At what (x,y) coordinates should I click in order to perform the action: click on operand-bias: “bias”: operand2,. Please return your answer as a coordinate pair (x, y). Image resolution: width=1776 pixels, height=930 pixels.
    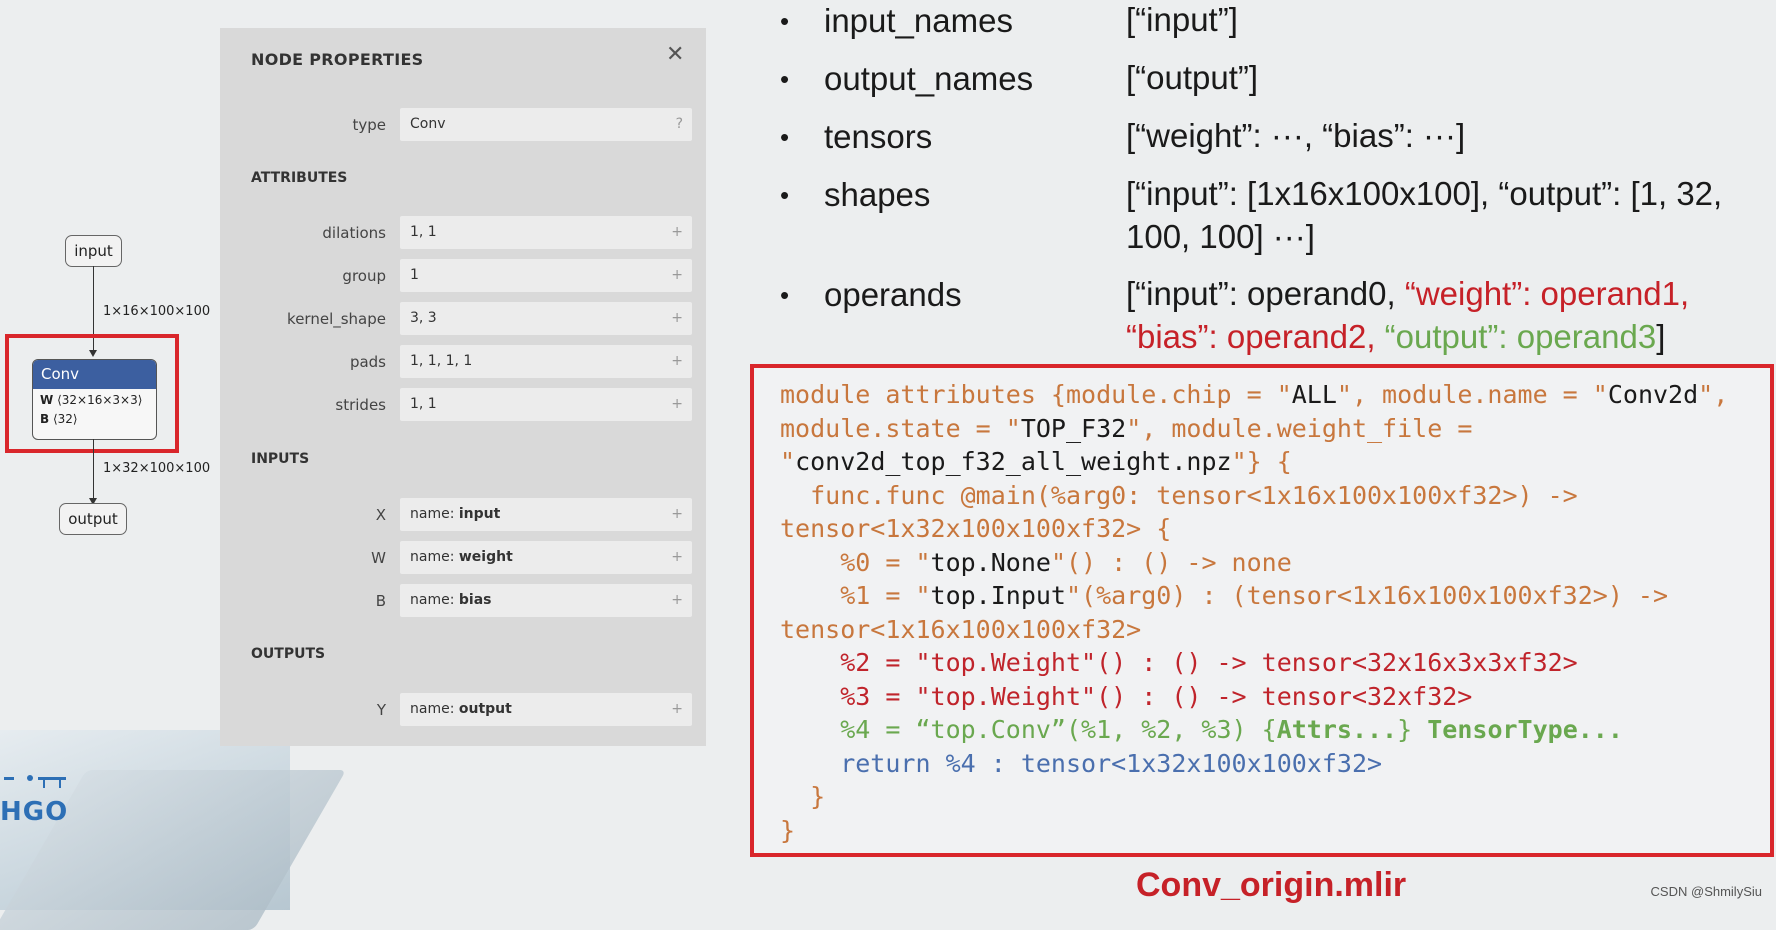
    Looking at the image, I should click on (1255, 336).